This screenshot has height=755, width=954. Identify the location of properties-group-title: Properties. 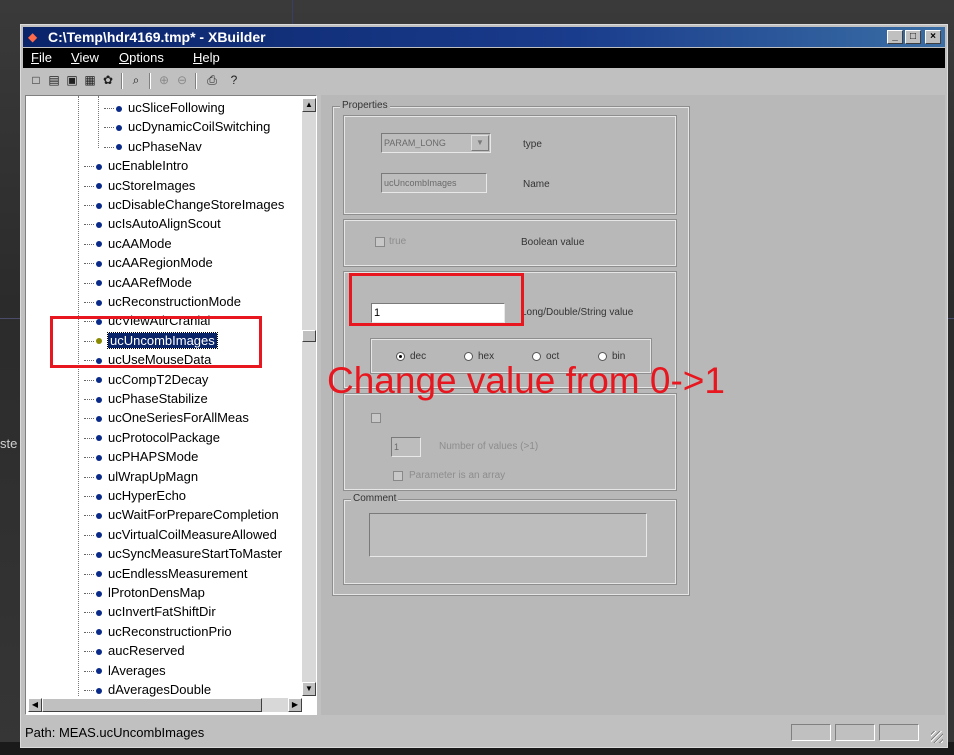
(365, 105).